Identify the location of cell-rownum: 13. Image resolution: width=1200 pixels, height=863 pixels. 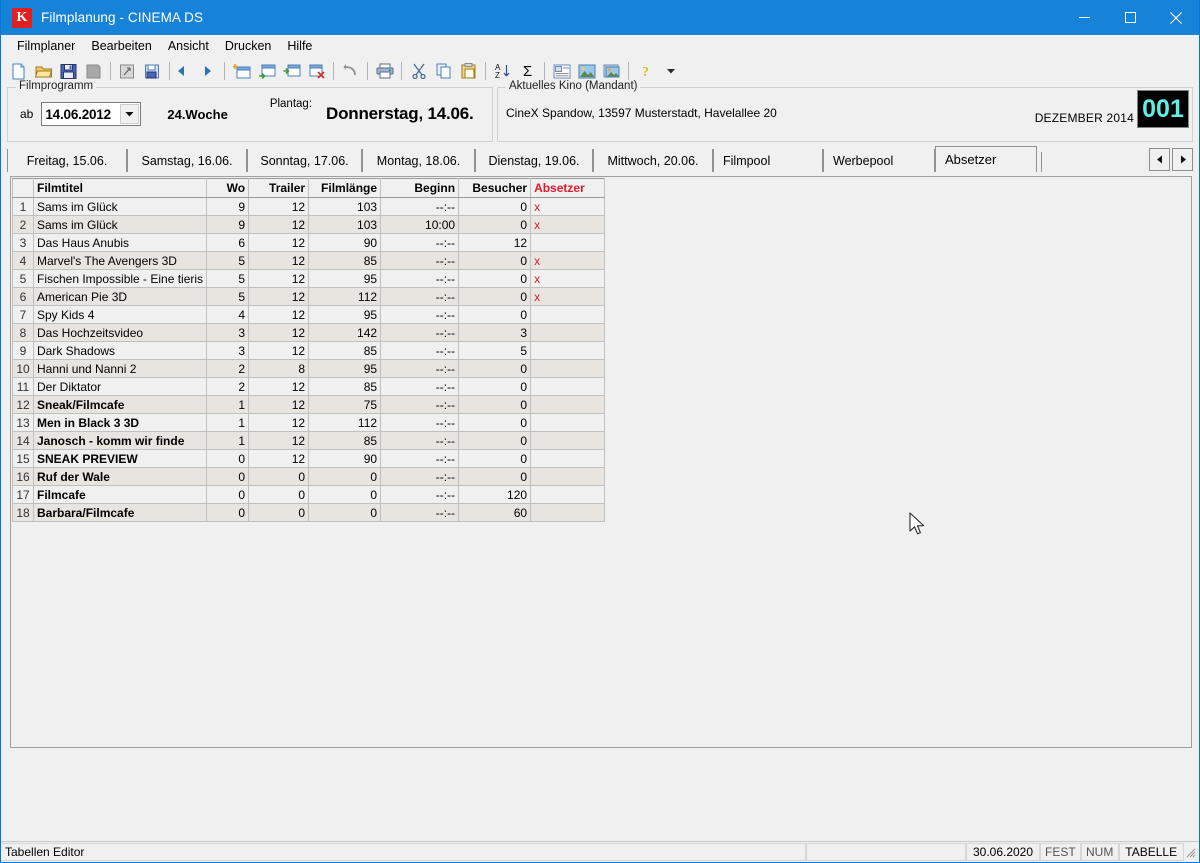
(23, 422).